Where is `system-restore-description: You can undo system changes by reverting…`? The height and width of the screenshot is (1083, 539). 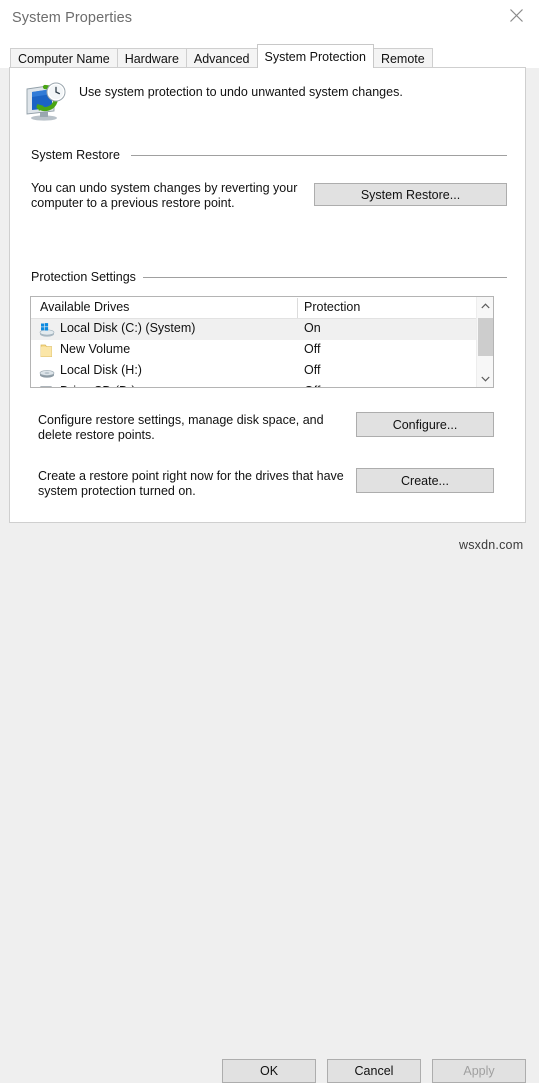 system-restore-description: You can undo system changes by reverting… is located at coordinates (173, 196).